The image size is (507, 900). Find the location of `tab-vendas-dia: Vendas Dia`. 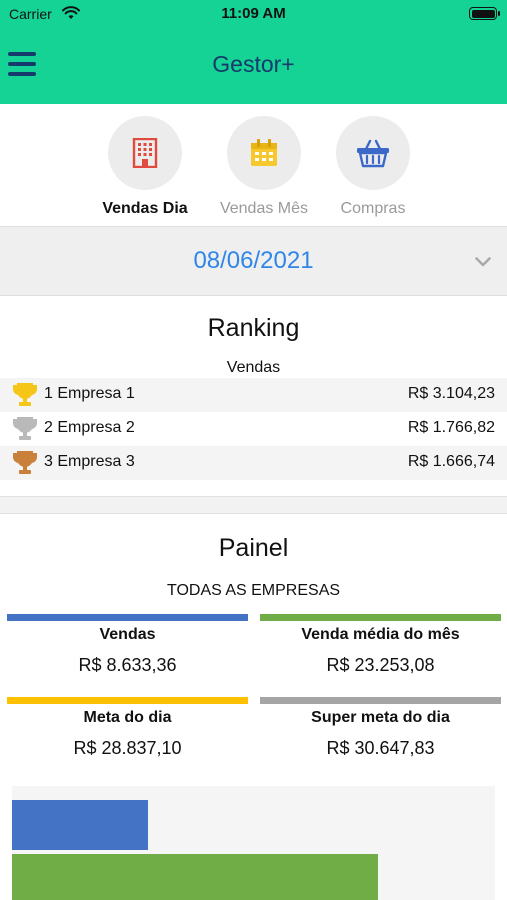

tab-vendas-dia: Vendas Dia is located at coordinates (145, 166).